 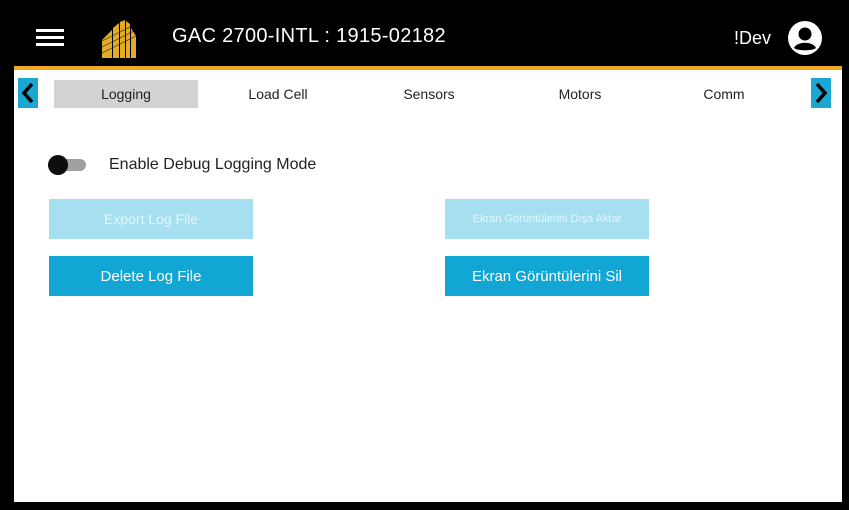 What do you see at coordinates (51, 38) in the screenshot?
I see `hamburger-menu-icon` at bounding box center [51, 38].